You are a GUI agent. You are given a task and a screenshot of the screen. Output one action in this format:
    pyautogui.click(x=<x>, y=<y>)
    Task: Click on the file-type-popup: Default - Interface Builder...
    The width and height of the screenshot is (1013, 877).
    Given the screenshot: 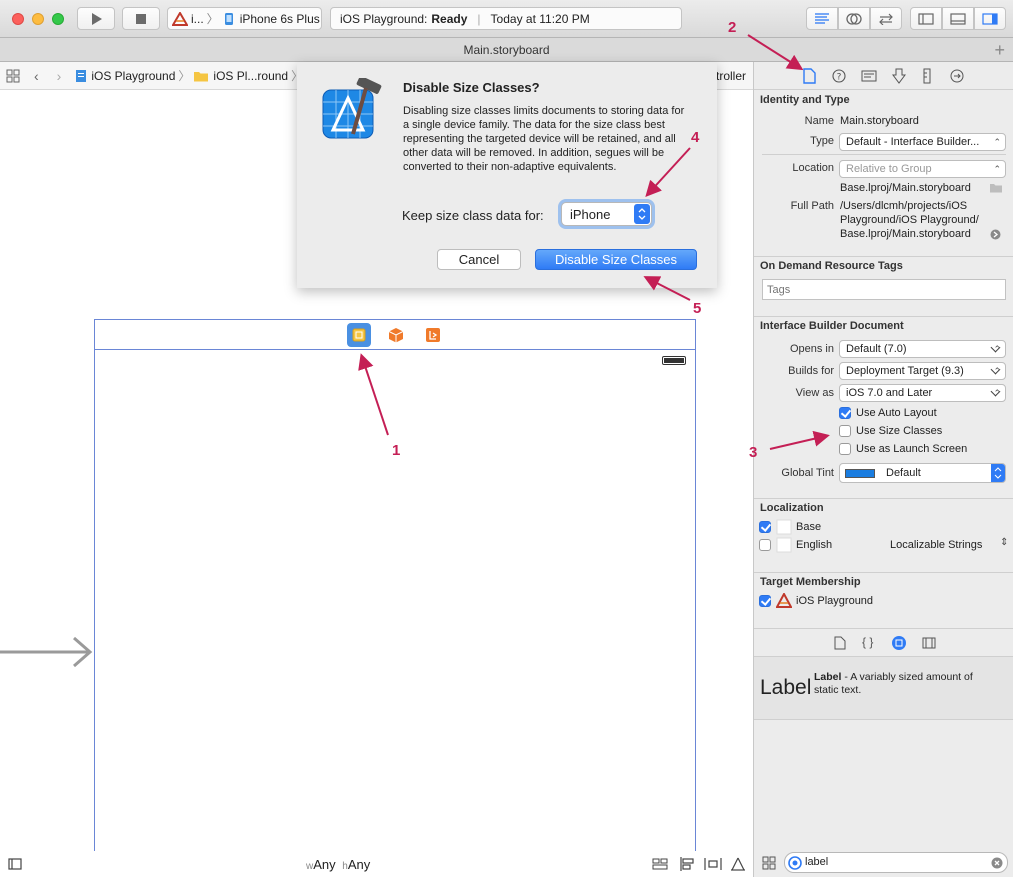 What is the action you would take?
    pyautogui.click(x=922, y=142)
    